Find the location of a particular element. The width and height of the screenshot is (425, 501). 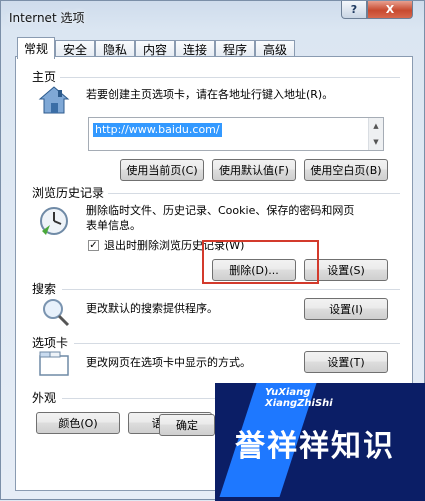

search-settings-button: 设置(I) is located at coordinates (346, 309).